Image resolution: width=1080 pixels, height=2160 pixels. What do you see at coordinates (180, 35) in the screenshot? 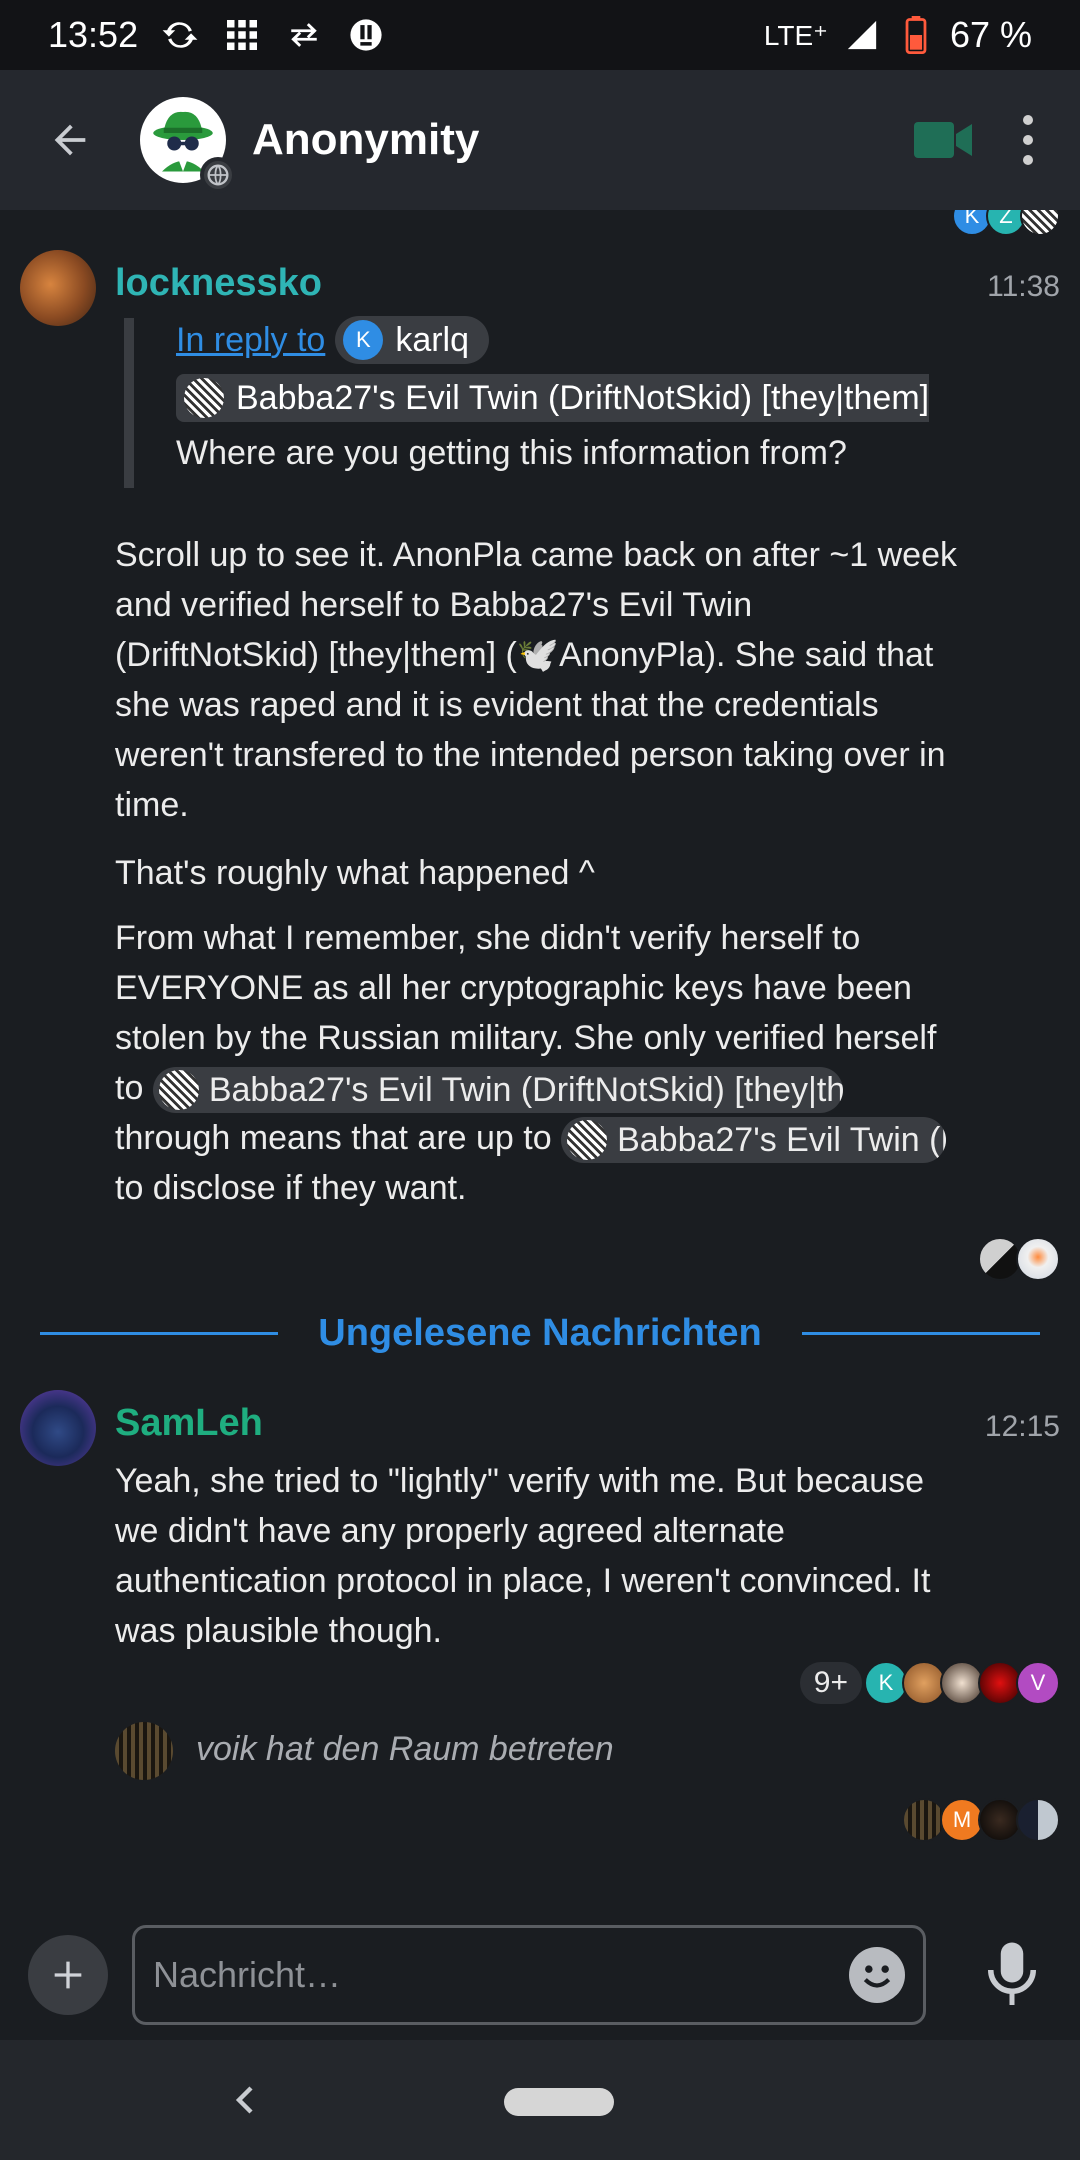
I see `sync-icon` at bounding box center [180, 35].